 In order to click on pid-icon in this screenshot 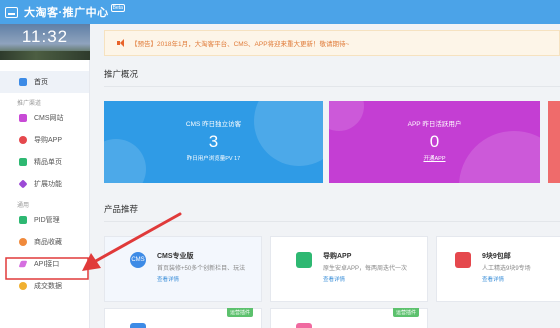, I will do `click(23, 220)`.